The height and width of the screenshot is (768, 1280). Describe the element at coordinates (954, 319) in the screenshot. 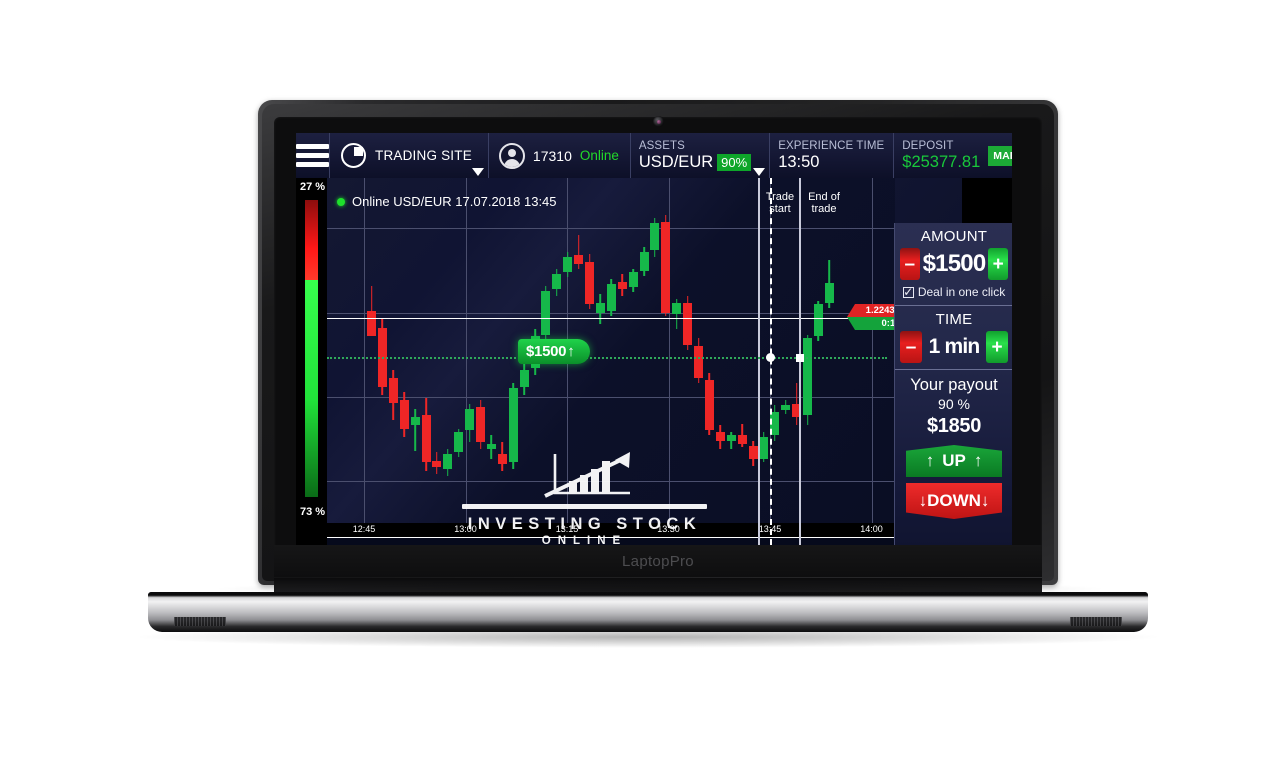

I see `time-title: TIME` at that location.